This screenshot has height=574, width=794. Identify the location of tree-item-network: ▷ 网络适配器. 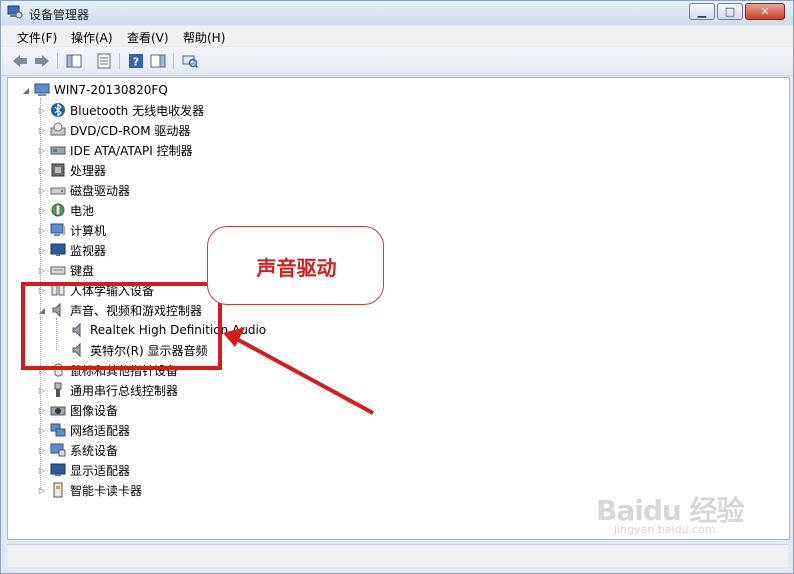
(84, 430).